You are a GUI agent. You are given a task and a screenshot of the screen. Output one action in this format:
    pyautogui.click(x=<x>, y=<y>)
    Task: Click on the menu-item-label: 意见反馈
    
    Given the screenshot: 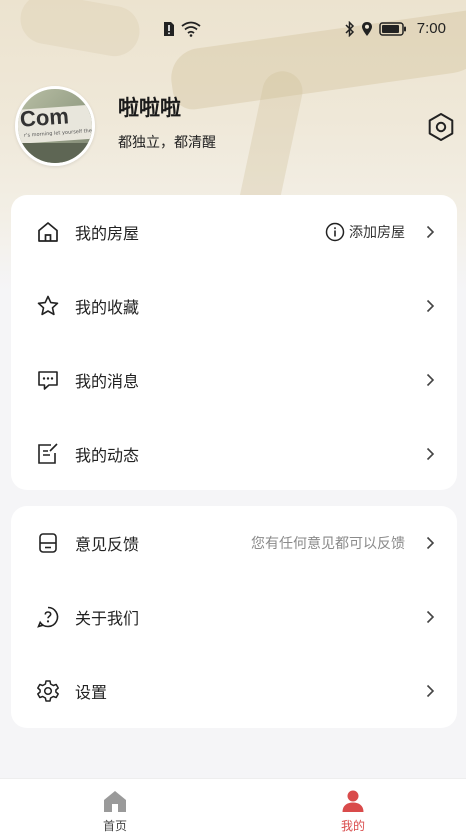 What is the action you would take?
    pyautogui.click(x=107, y=544)
    